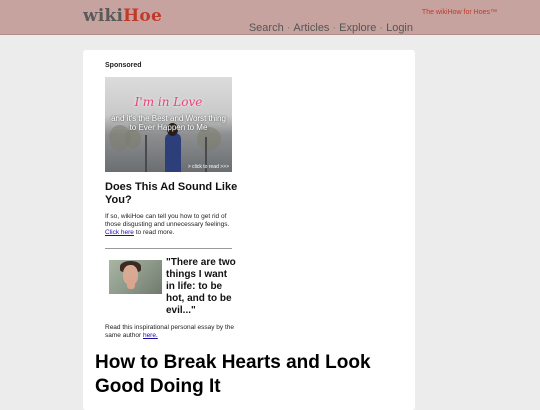 The width and height of the screenshot is (540, 410). What do you see at coordinates (311, 28) in the screenshot?
I see `nav-articles: Articles` at bounding box center [311, 28].